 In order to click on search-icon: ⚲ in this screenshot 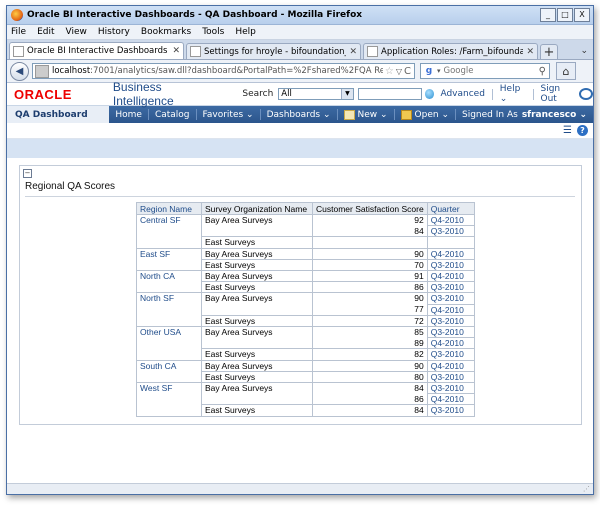, I will do `click(542, 71)`.